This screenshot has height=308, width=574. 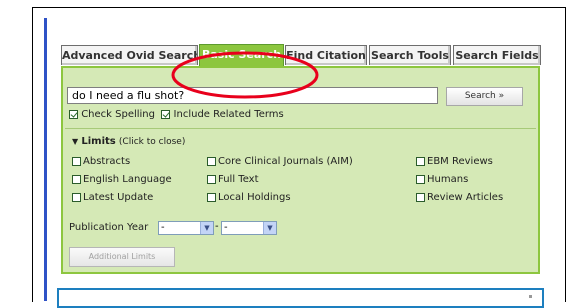 I want to click on limit-label: Humans, so click(x=448, y=179).